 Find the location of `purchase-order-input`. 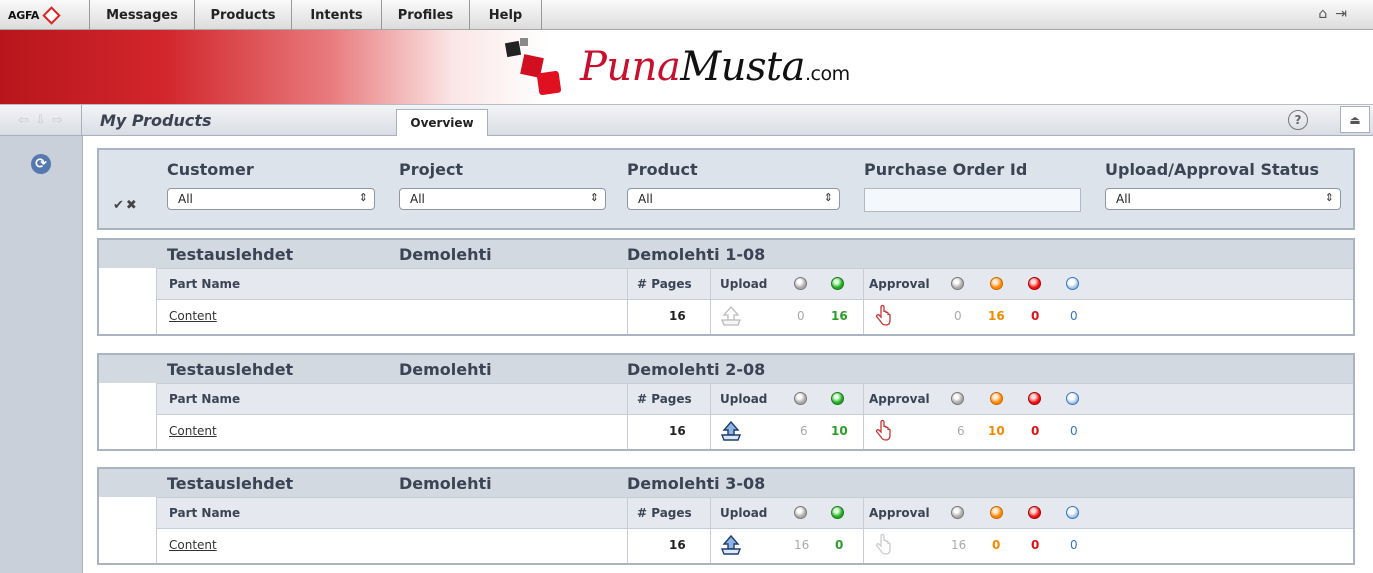

purchase-order-input is located at coordinates (972, 200).